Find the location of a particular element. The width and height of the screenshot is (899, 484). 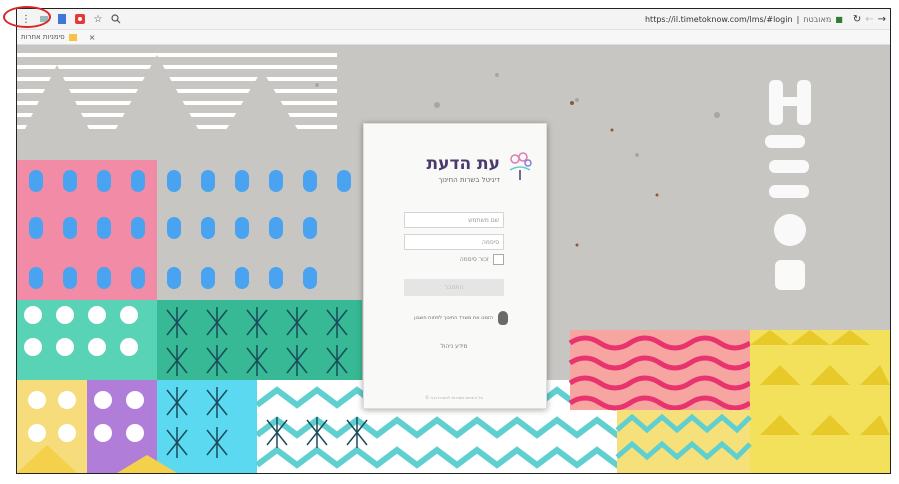

flower-logo-icon is located at coordinates (520, 166).